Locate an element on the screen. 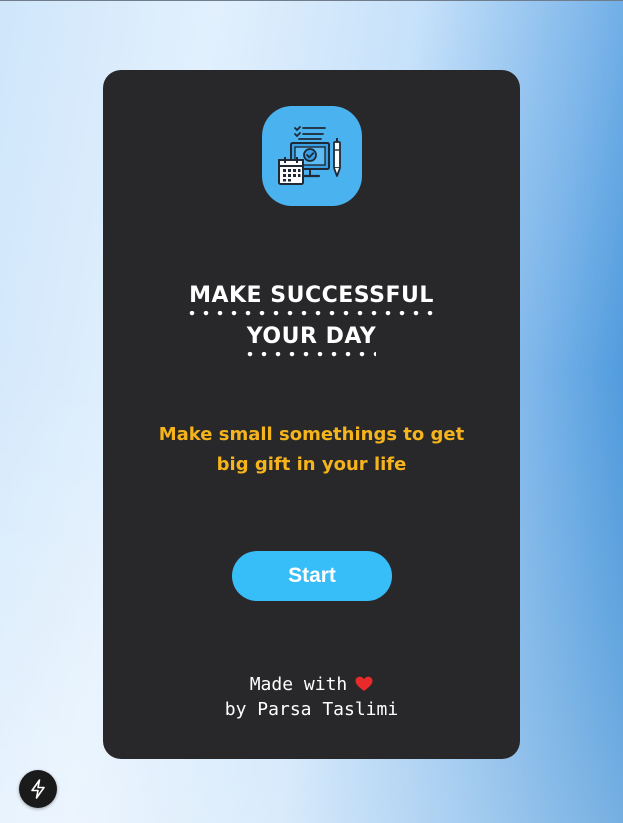 This screenshot has width=623, height=823. page-title: MAKE SUCCESSFUL YOUR DAY is located at coordinates (311, 319).